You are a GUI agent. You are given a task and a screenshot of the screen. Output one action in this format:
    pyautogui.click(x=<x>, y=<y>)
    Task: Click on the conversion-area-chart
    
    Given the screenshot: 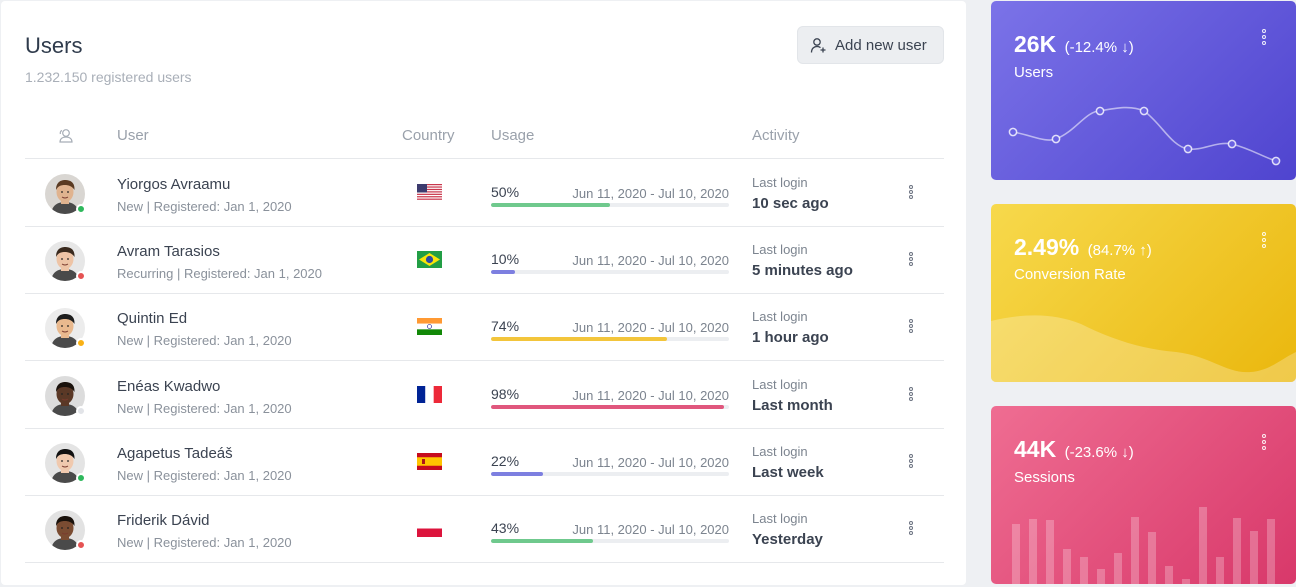 What is the action you would take?
    pyautogui.click(x=1143, y=348)
    